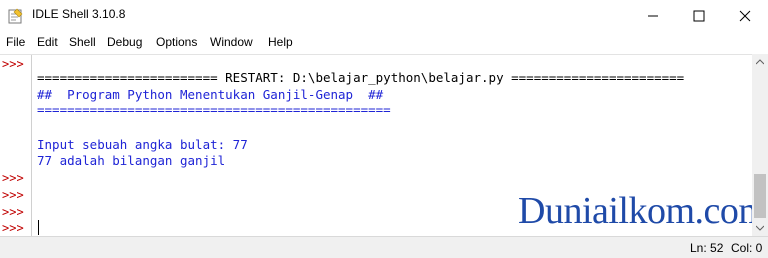 Image resolution: width=768 pixels, height=258 pixels. Describe the element at coordinates (16, 146) in the screenshot. I see `prompt-gutter: >>> >>> >>> >>> >>>` at that location.